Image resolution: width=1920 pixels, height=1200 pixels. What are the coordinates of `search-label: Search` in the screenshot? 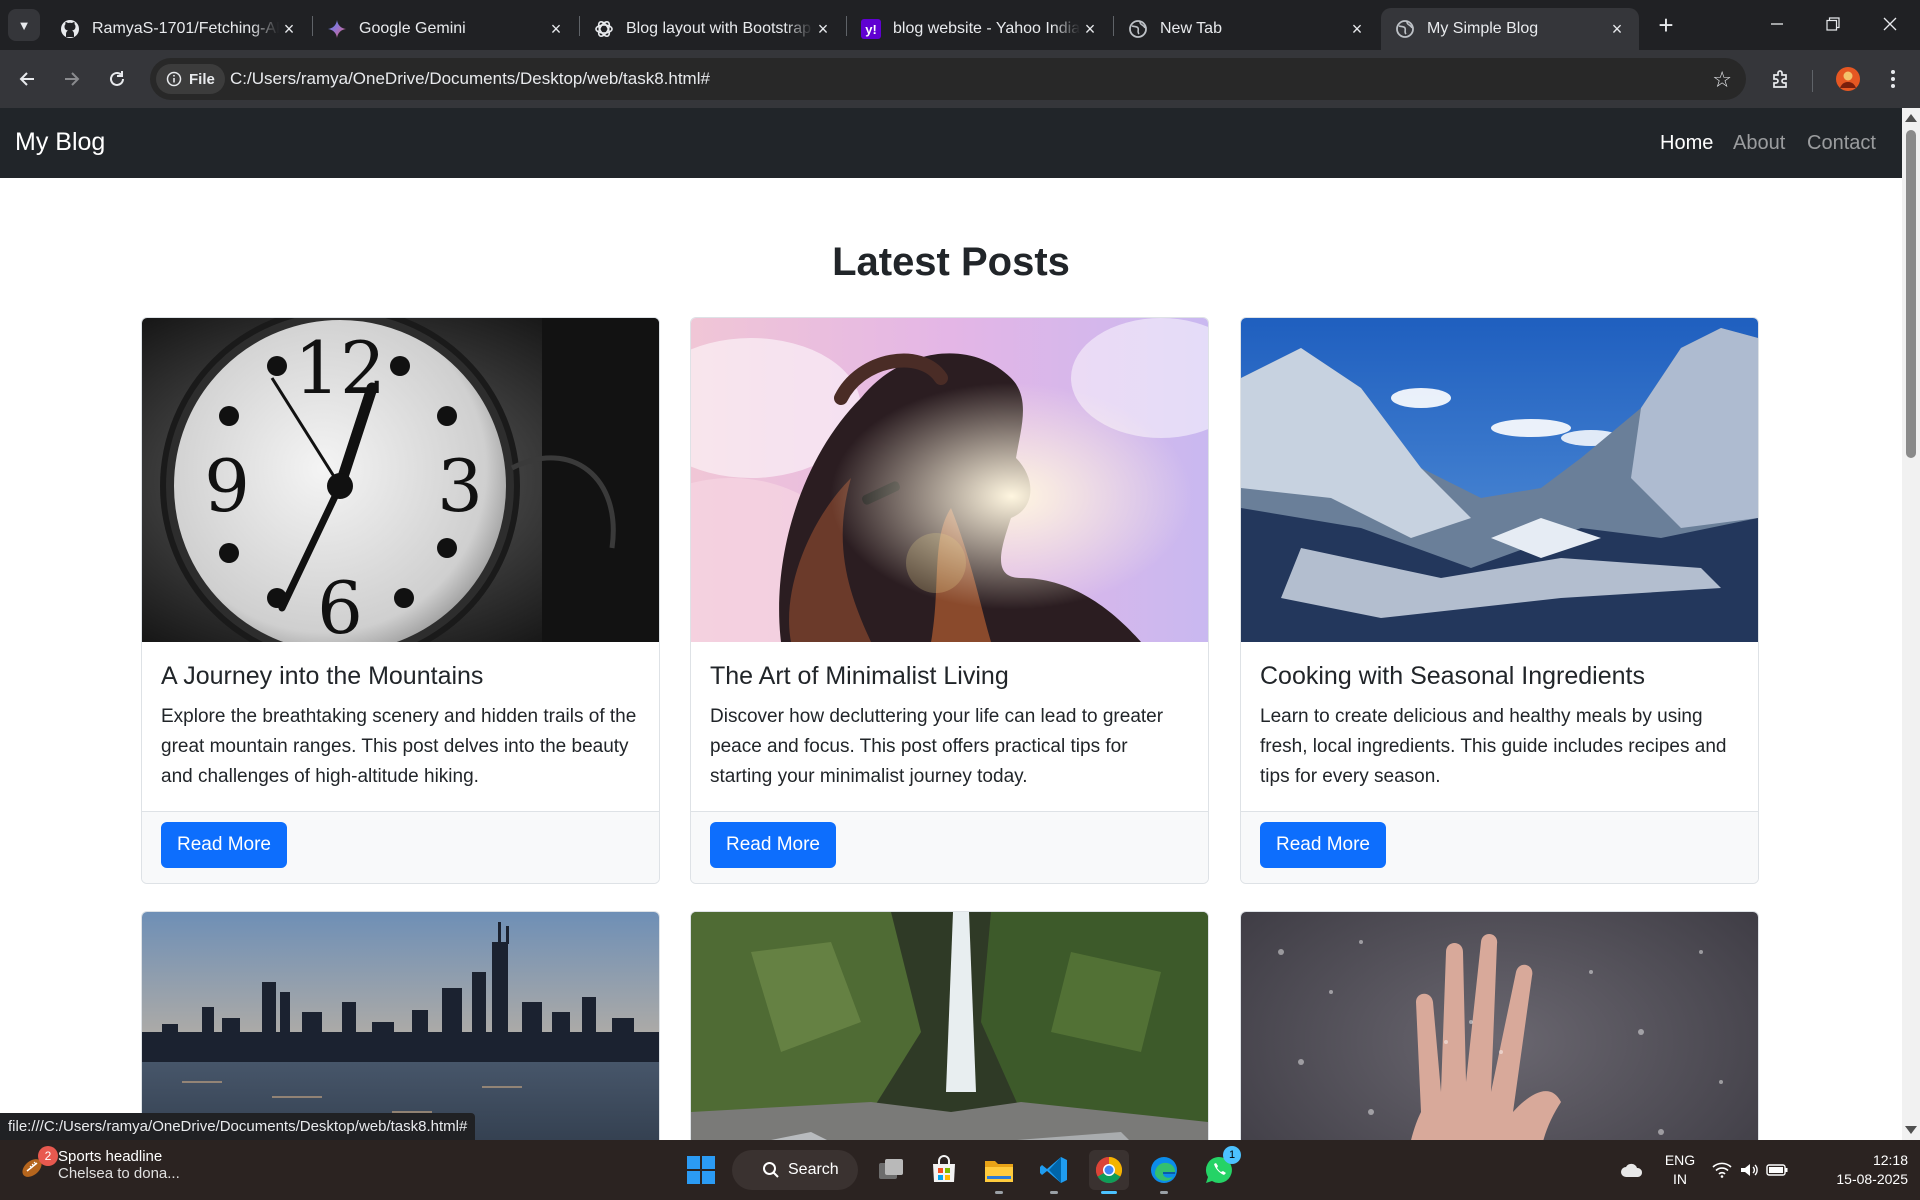 It's located at (813, 1169).